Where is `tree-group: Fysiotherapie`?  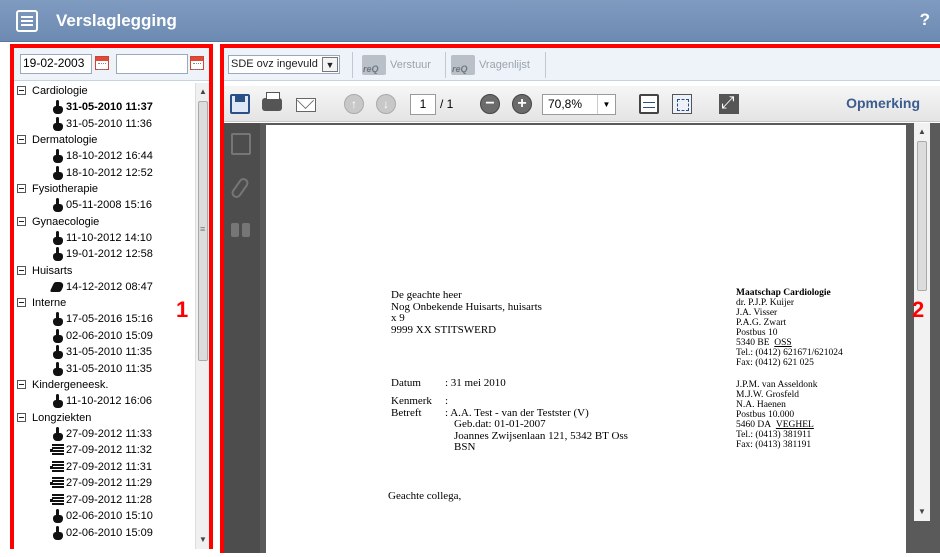
tree-group: Fysiotherapie is located at coordinates (104, 189).